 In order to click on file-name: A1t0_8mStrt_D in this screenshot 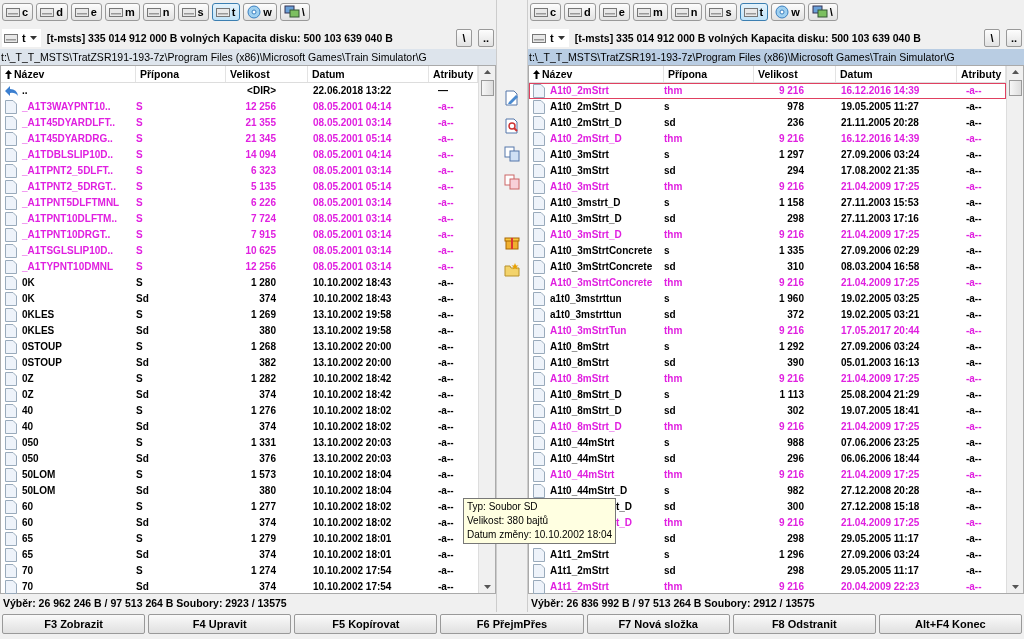, I will do `click(585, 411)`.